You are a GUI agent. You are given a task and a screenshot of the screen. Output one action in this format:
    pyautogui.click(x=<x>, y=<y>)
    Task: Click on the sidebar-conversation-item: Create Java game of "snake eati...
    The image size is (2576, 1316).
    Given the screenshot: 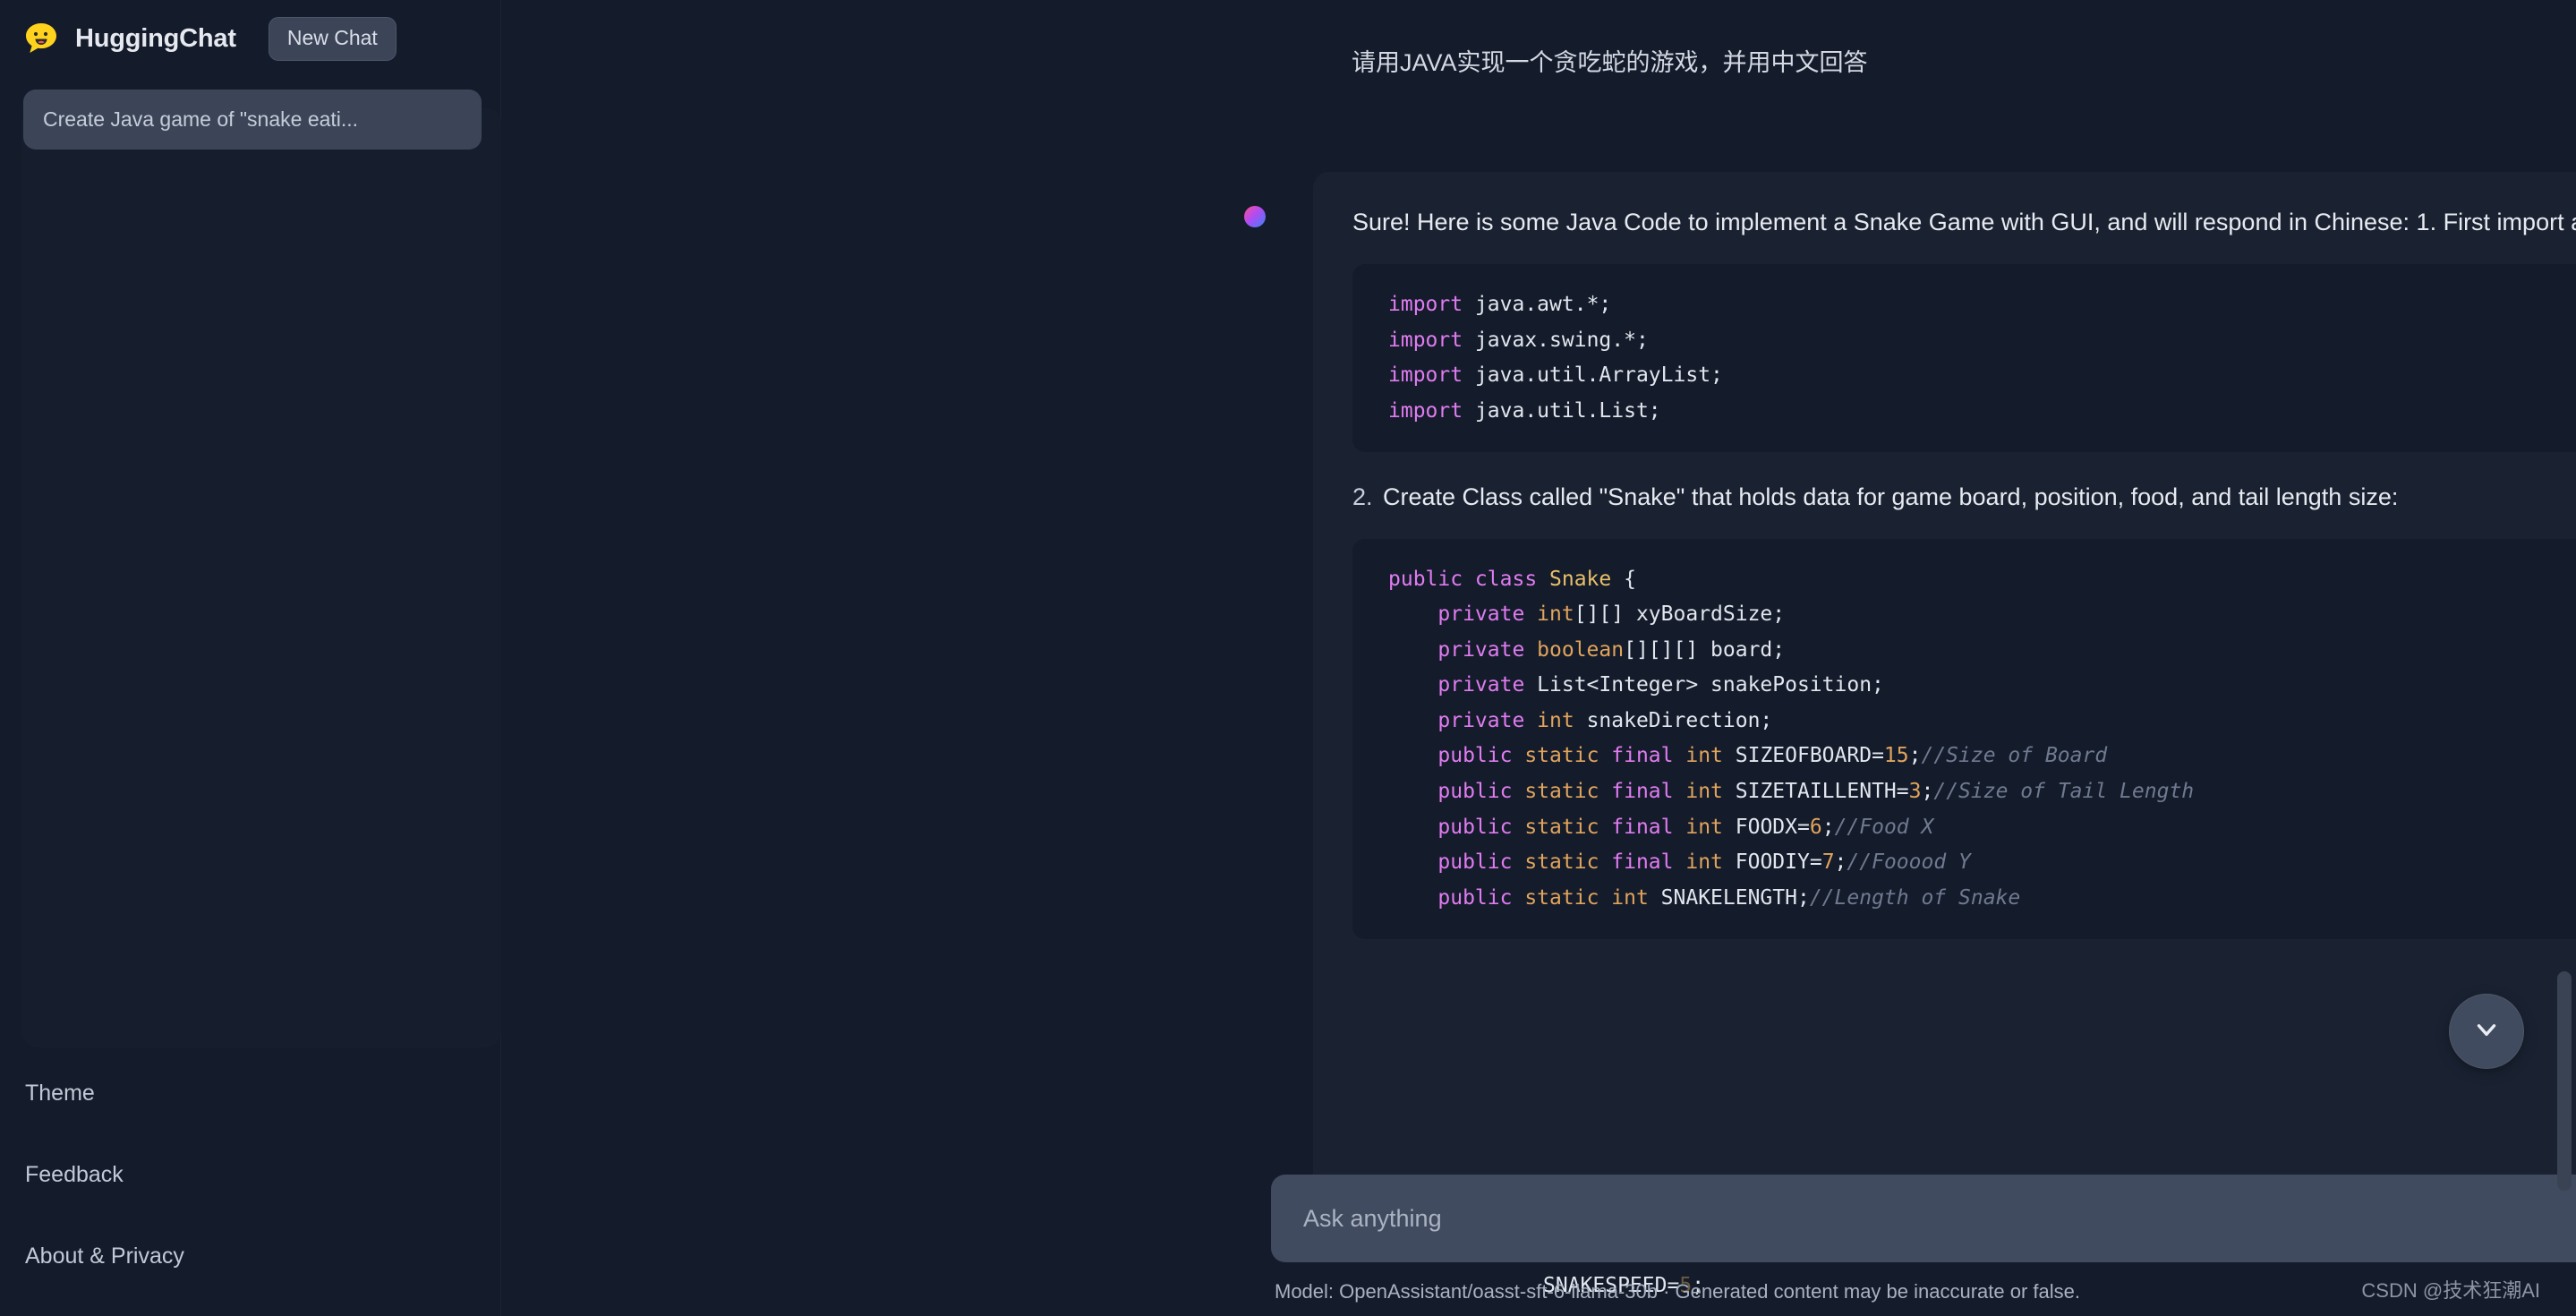 What is the action you would take?
    pyautogui.click(x=252, y=120)
    